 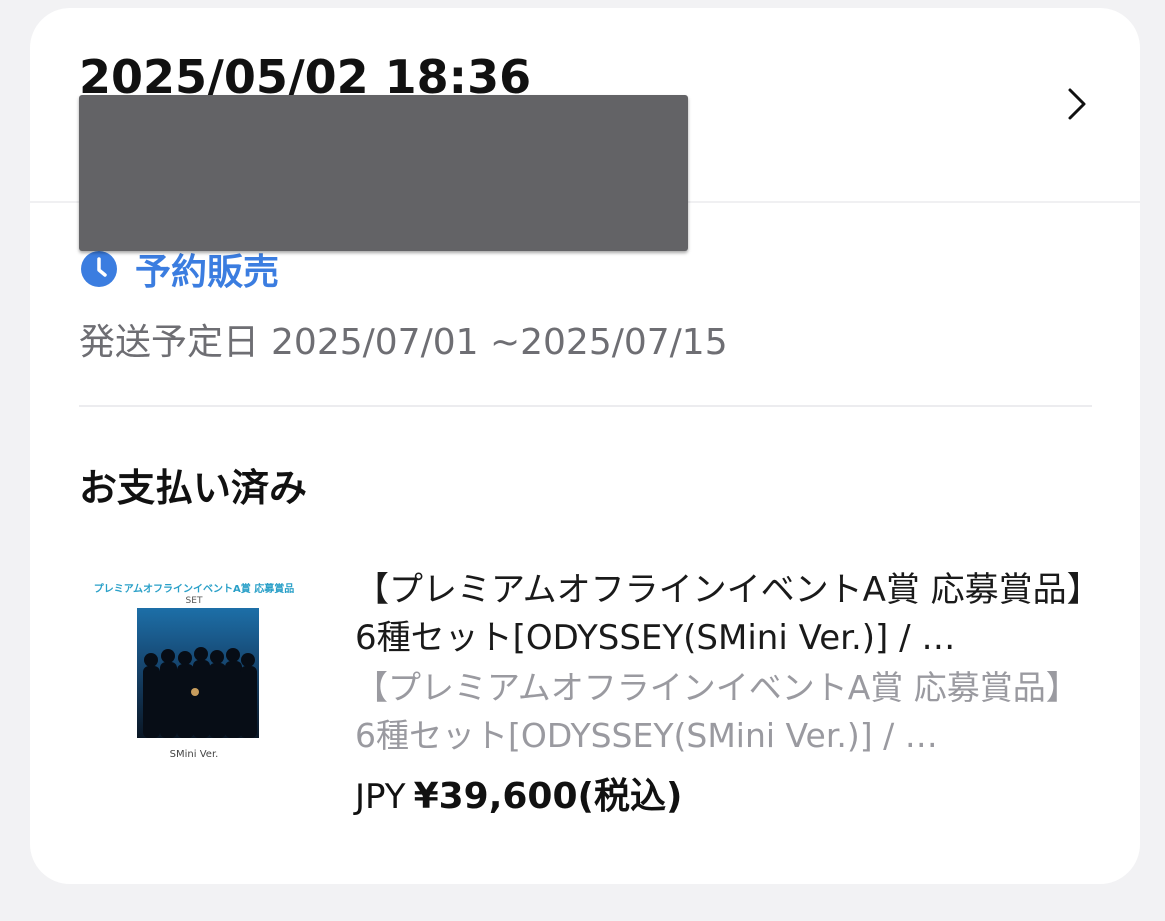 What do you see at coordinates (169, 342) in the screenshot?
I see `shipping-label: 発送予定日` at bounding box center [169, 342].